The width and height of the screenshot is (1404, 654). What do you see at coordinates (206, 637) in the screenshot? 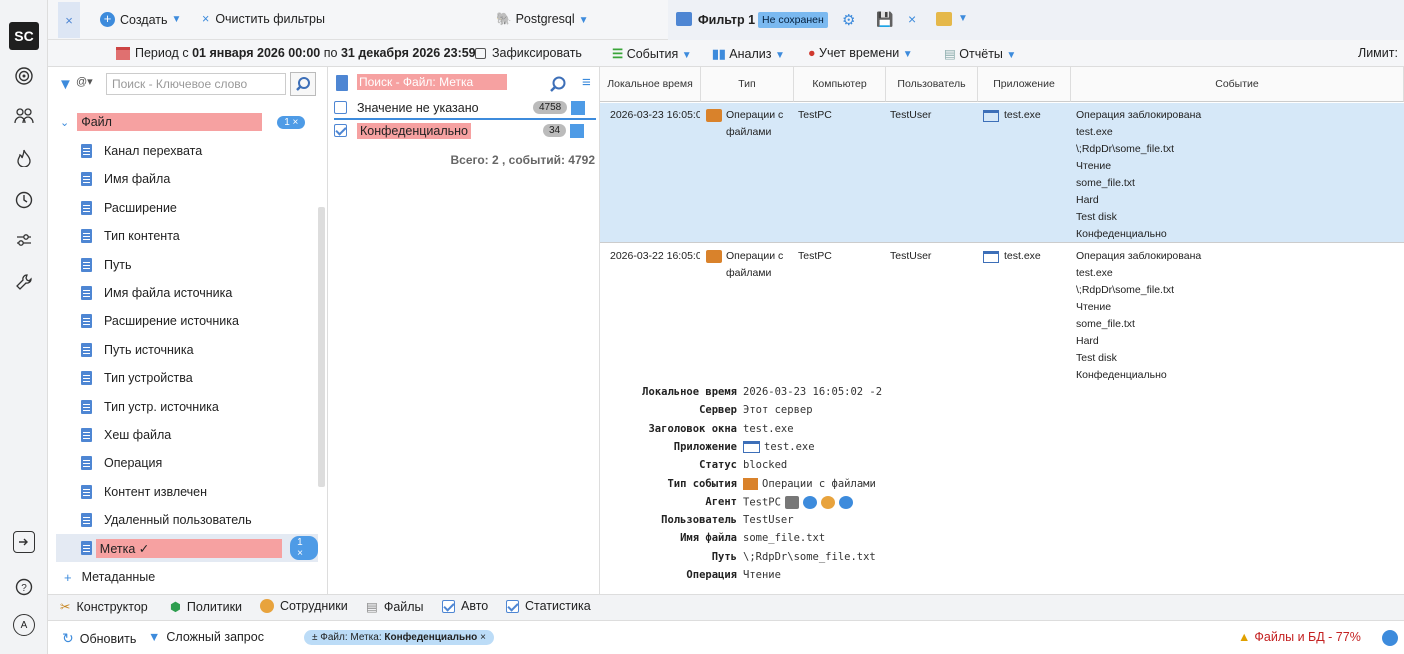
I see `complex-query-button: ▼ Сложный запрос` at bounding box center [206, 637].